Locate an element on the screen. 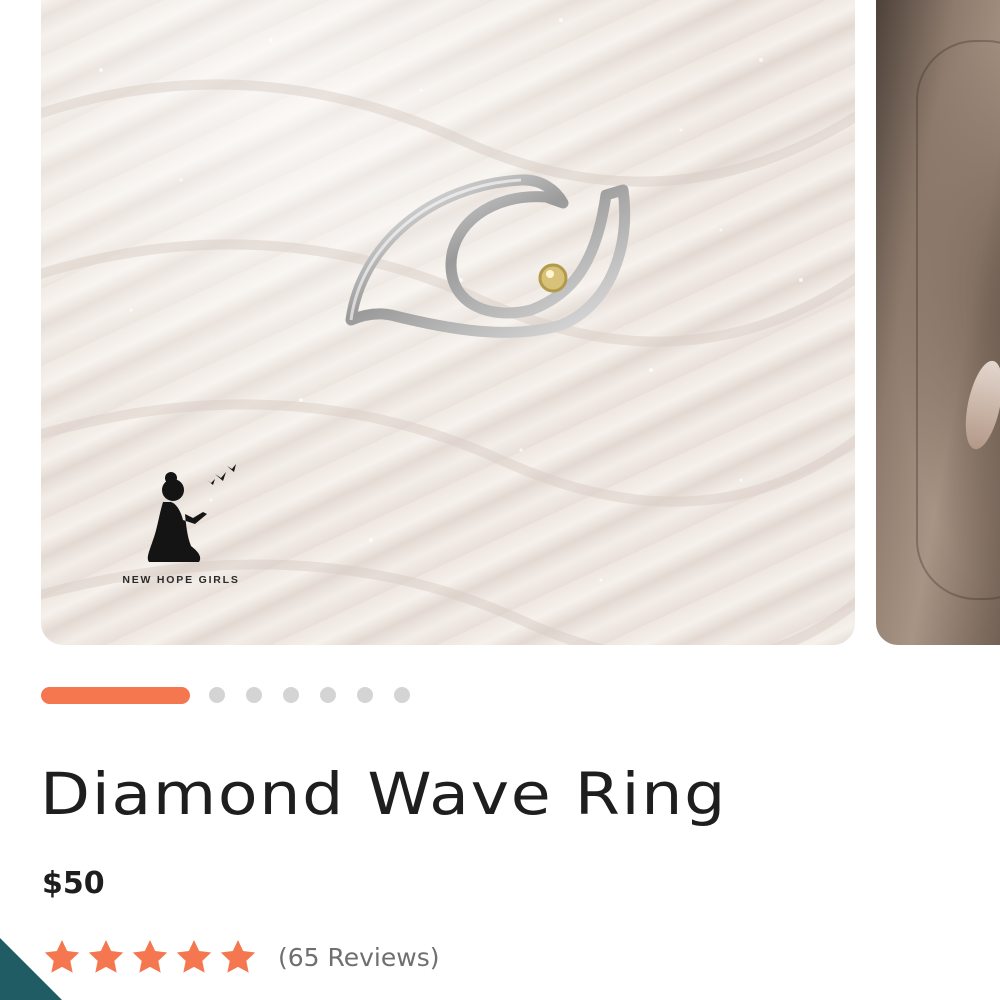  carousel-pager is located at coordinates (225, 695).